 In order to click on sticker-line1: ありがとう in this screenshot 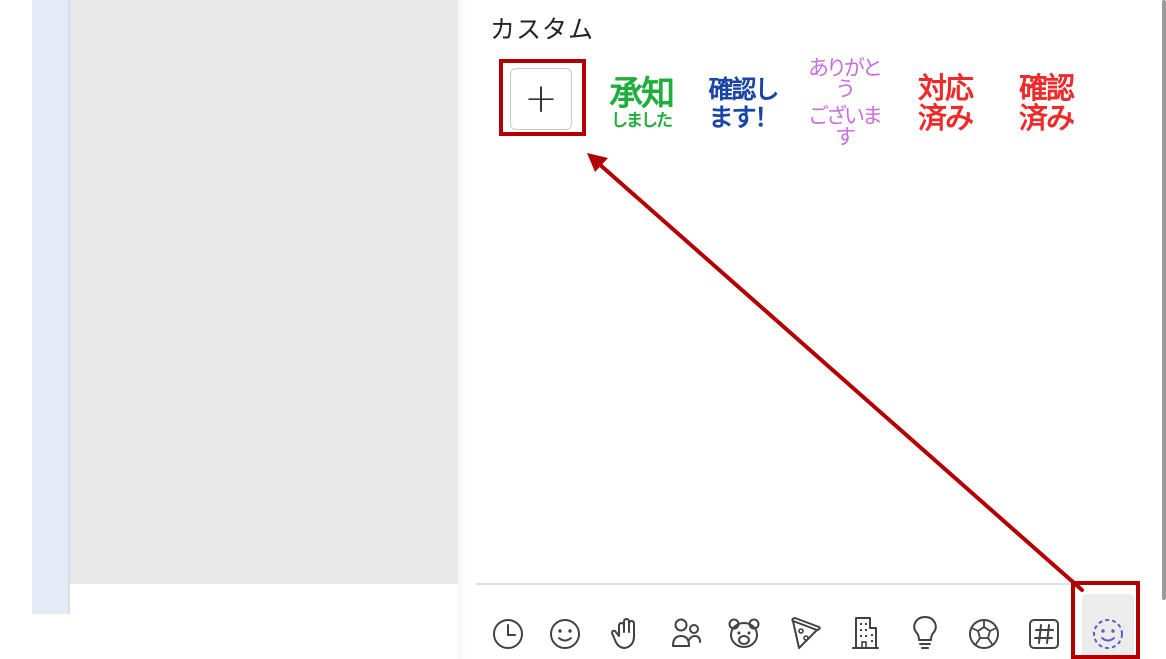, I will do `click(845, 78)`.